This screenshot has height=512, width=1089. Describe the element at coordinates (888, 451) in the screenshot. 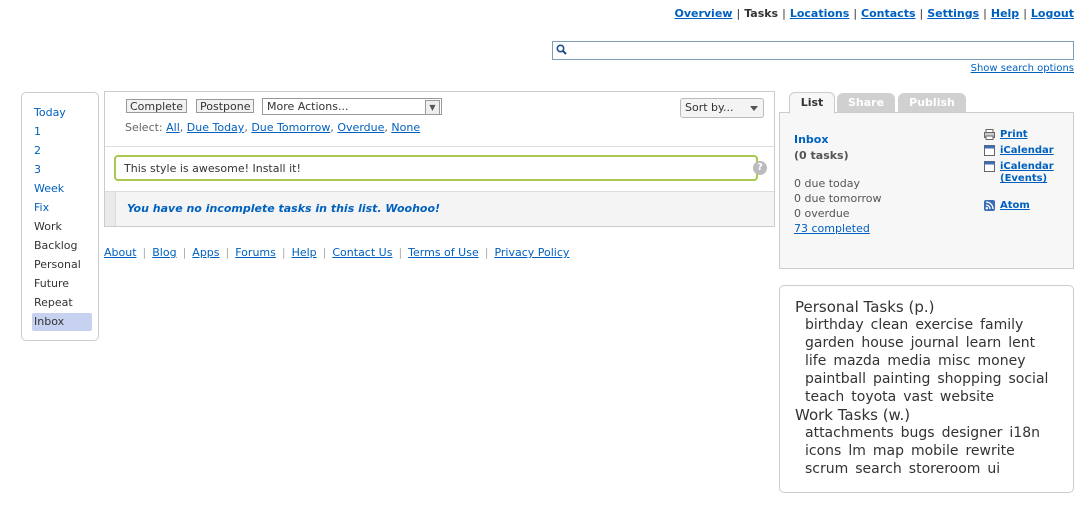

I see `tag: map` at that location.